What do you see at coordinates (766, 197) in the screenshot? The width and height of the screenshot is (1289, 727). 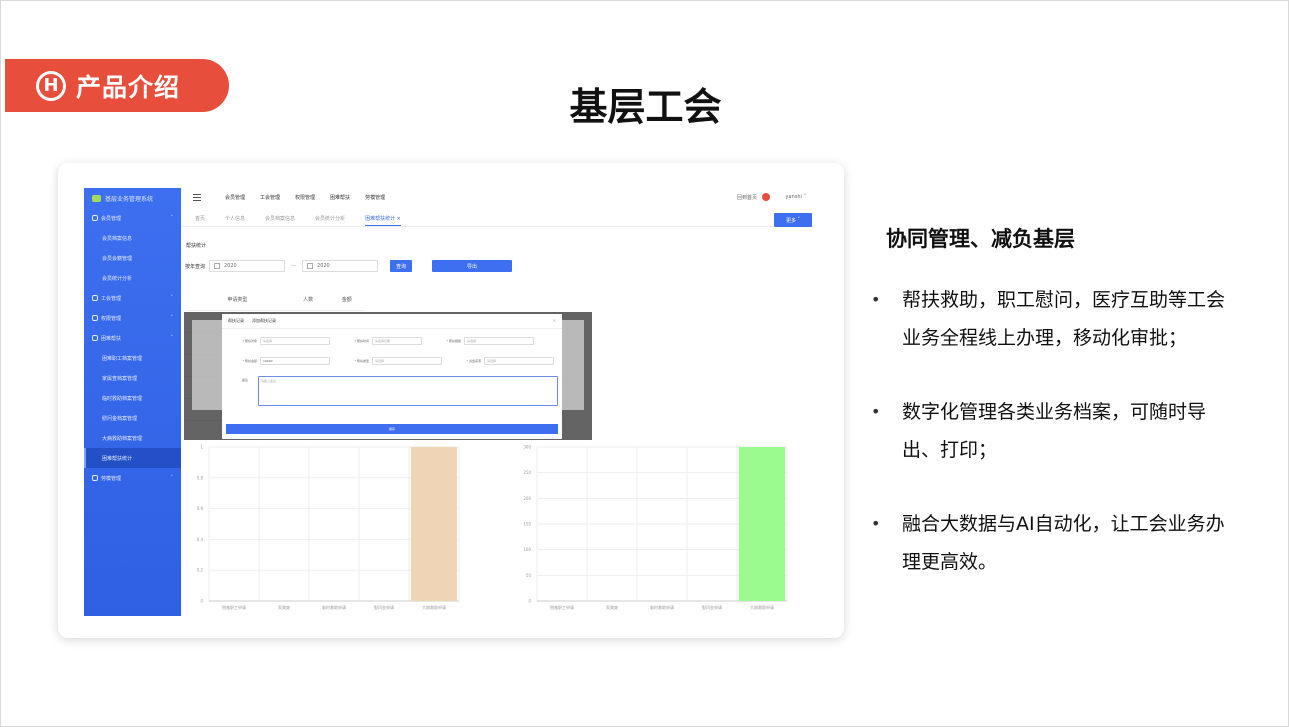 I see `avatar` at bounding box center [766, 197].